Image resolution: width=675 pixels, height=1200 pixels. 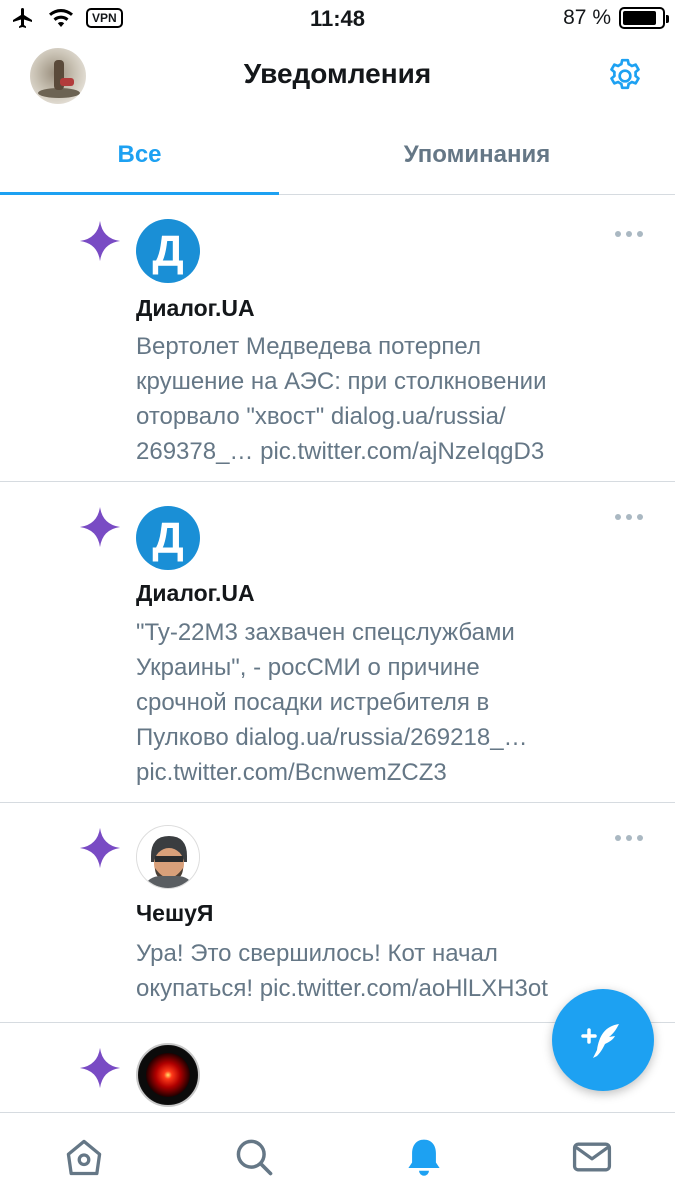 I want to click on compose-tweet-button, so click(x=603, y=1040).